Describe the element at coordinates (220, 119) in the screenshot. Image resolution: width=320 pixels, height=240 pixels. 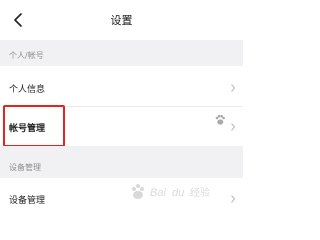
I see `paw-icon` at that location.